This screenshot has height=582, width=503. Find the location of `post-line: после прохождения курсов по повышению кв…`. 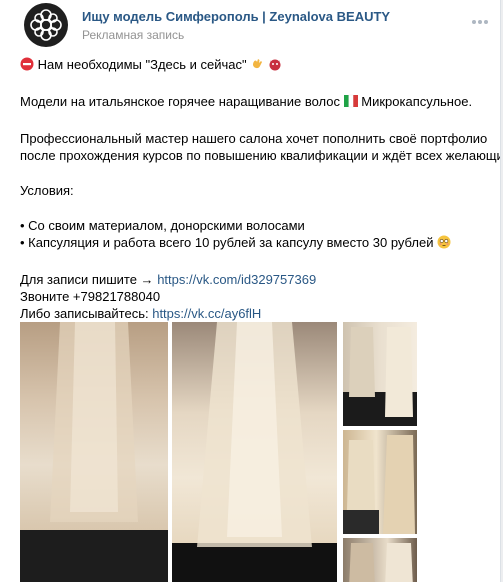

post-line: после прохождения курсов по повышению кв… is located at coordinates (260, 155).